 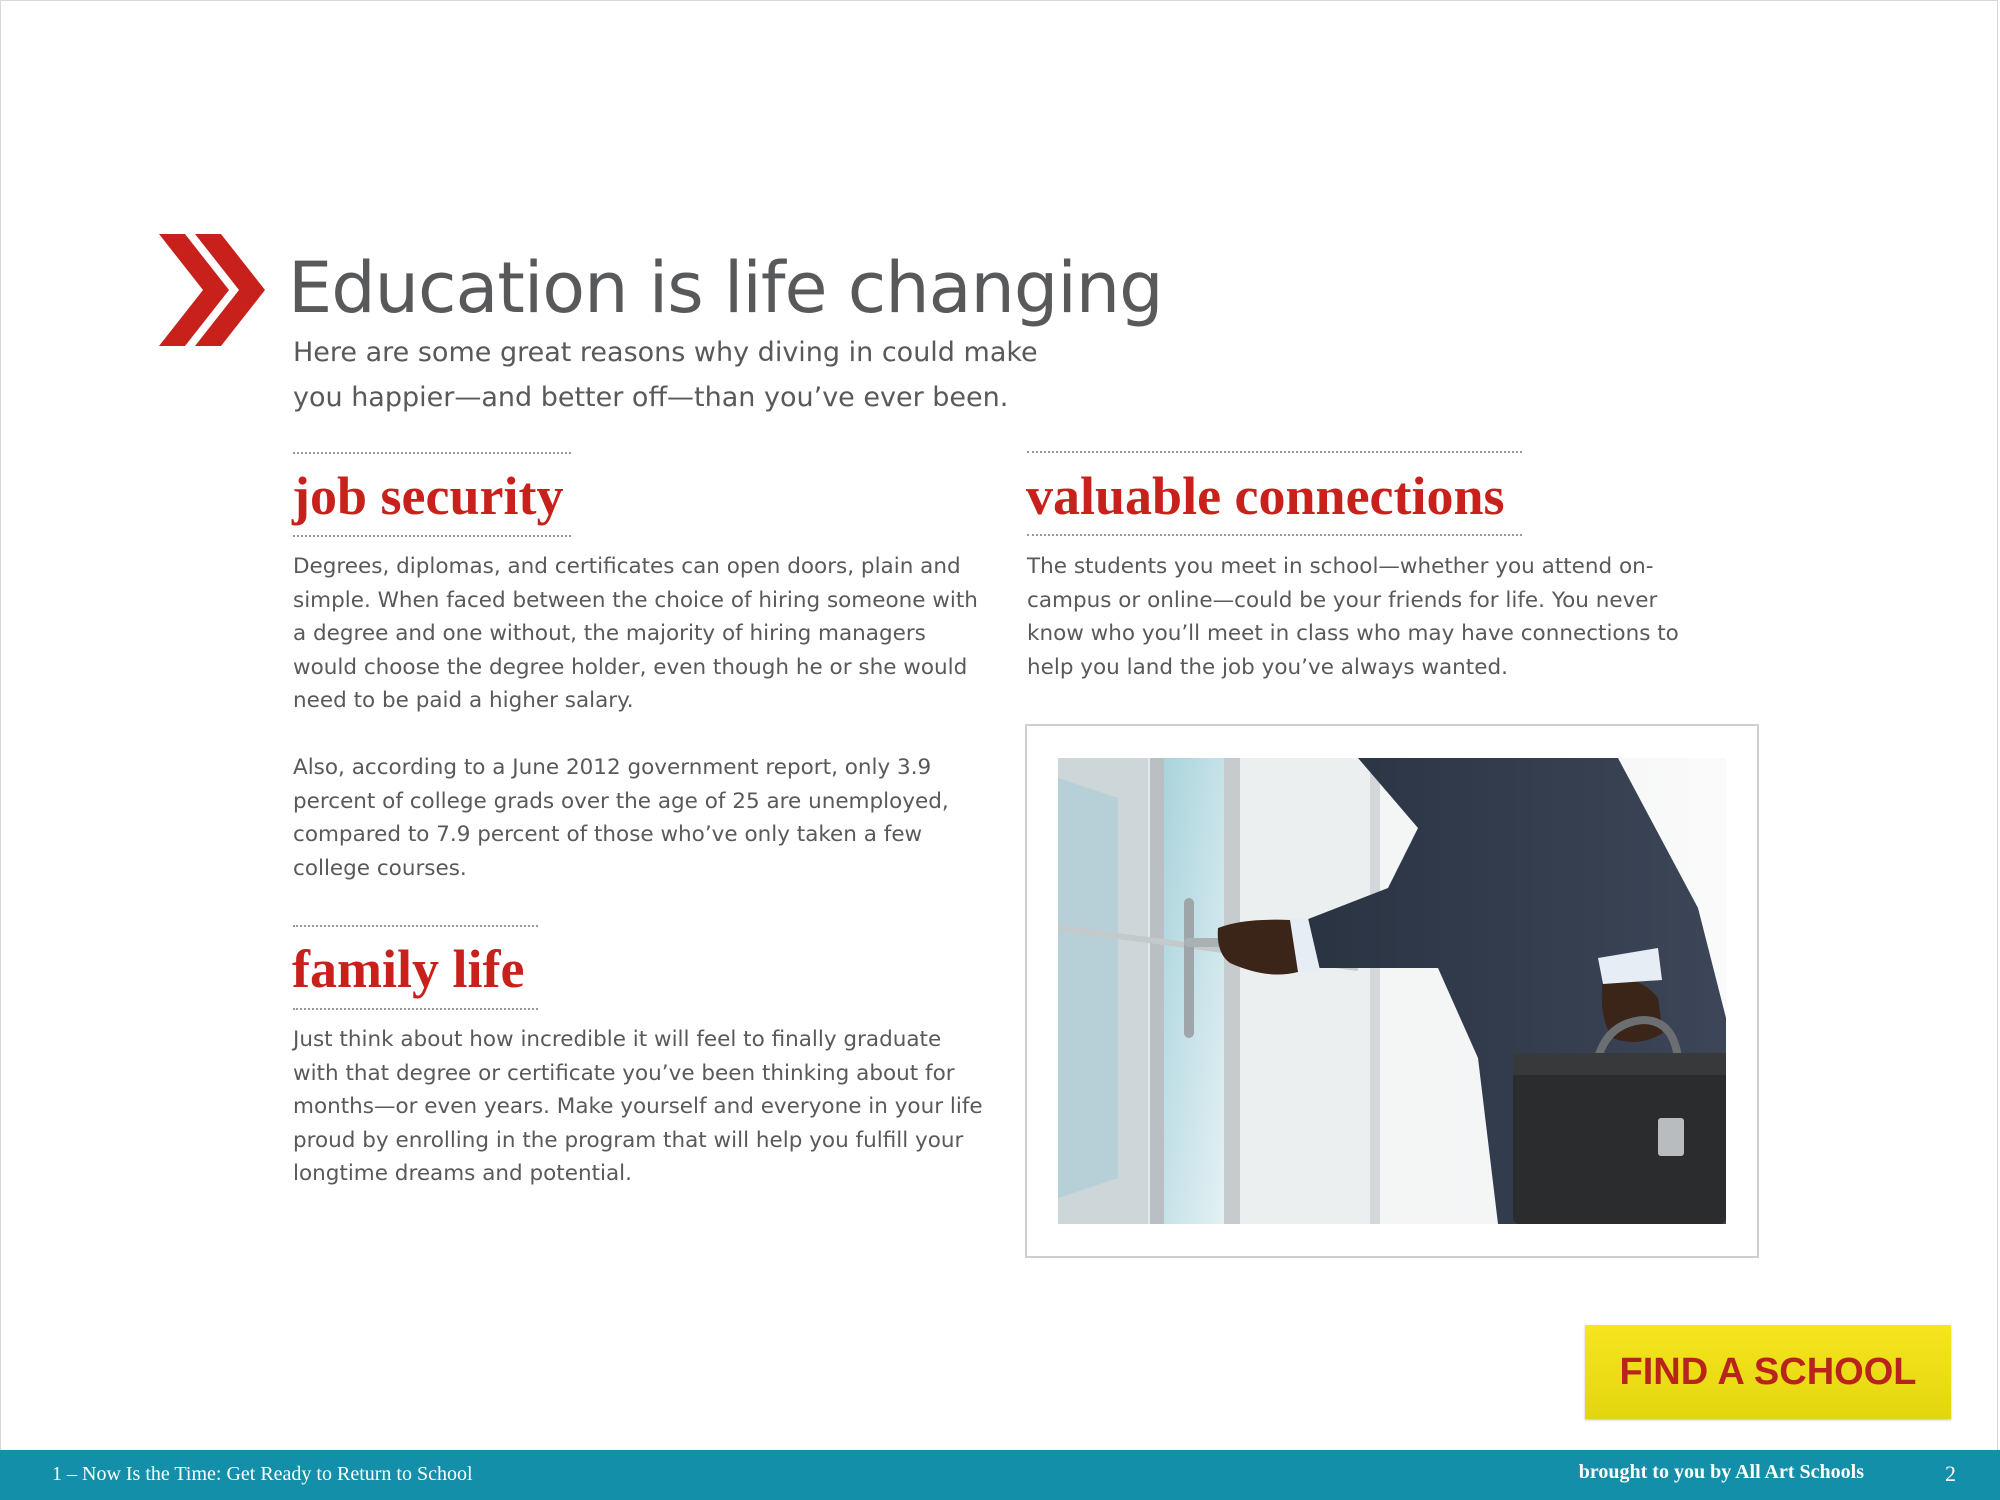 What do you see at coordinates (428, 496) in the screenshot?
I see `heading-job-security: job security` at bounding box center [428, 496].